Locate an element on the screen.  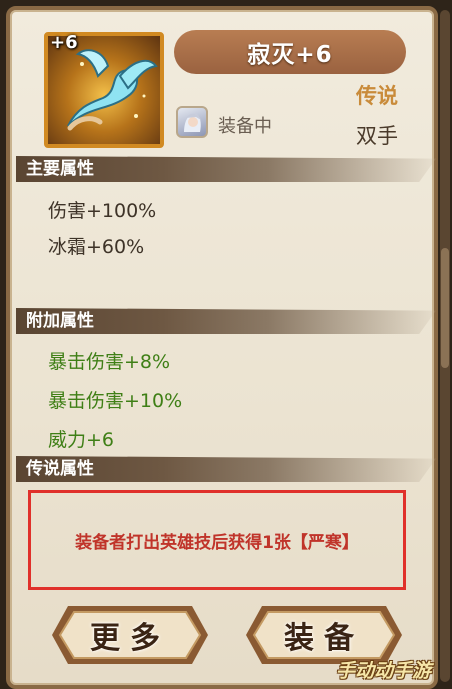
more-button: 更多 is located at coordinates (130, 635).